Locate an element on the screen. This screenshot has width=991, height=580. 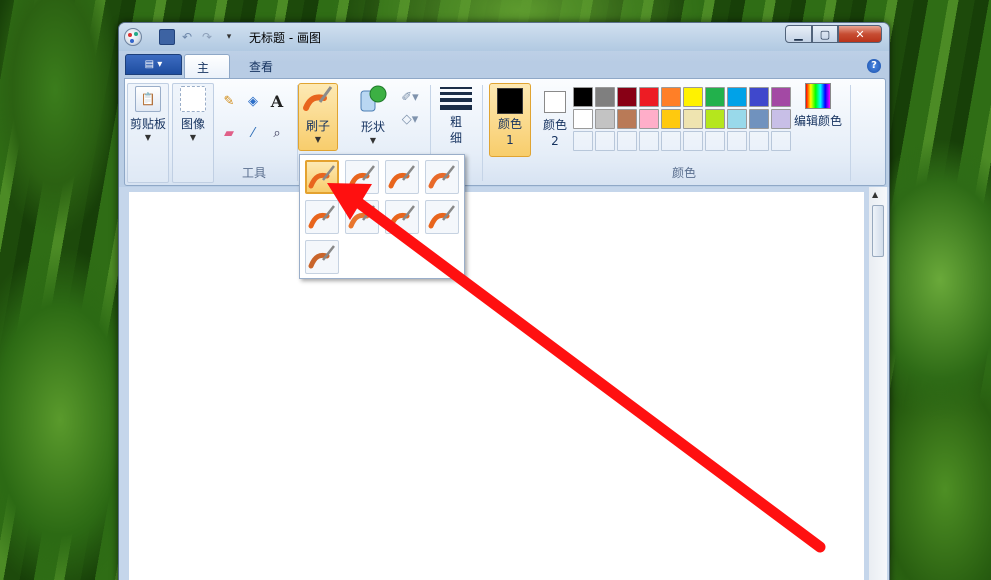
magnifier-icon: ⌕ is located at coordinates (277, 133).